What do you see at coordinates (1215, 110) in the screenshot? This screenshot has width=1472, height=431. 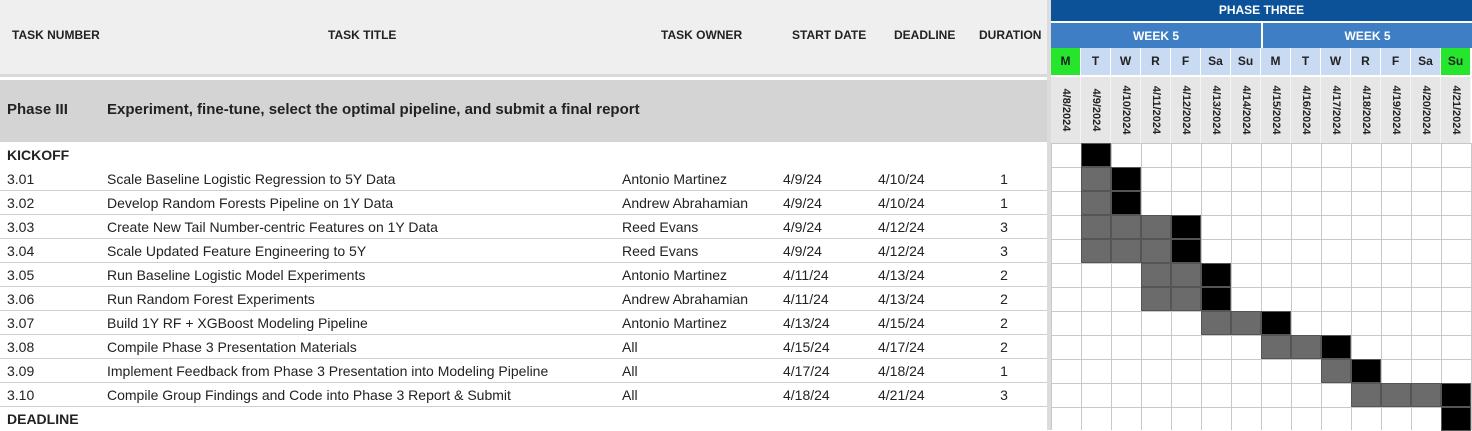 I see `date-label: 4/13/2024` at bounding box center [1215, 110].